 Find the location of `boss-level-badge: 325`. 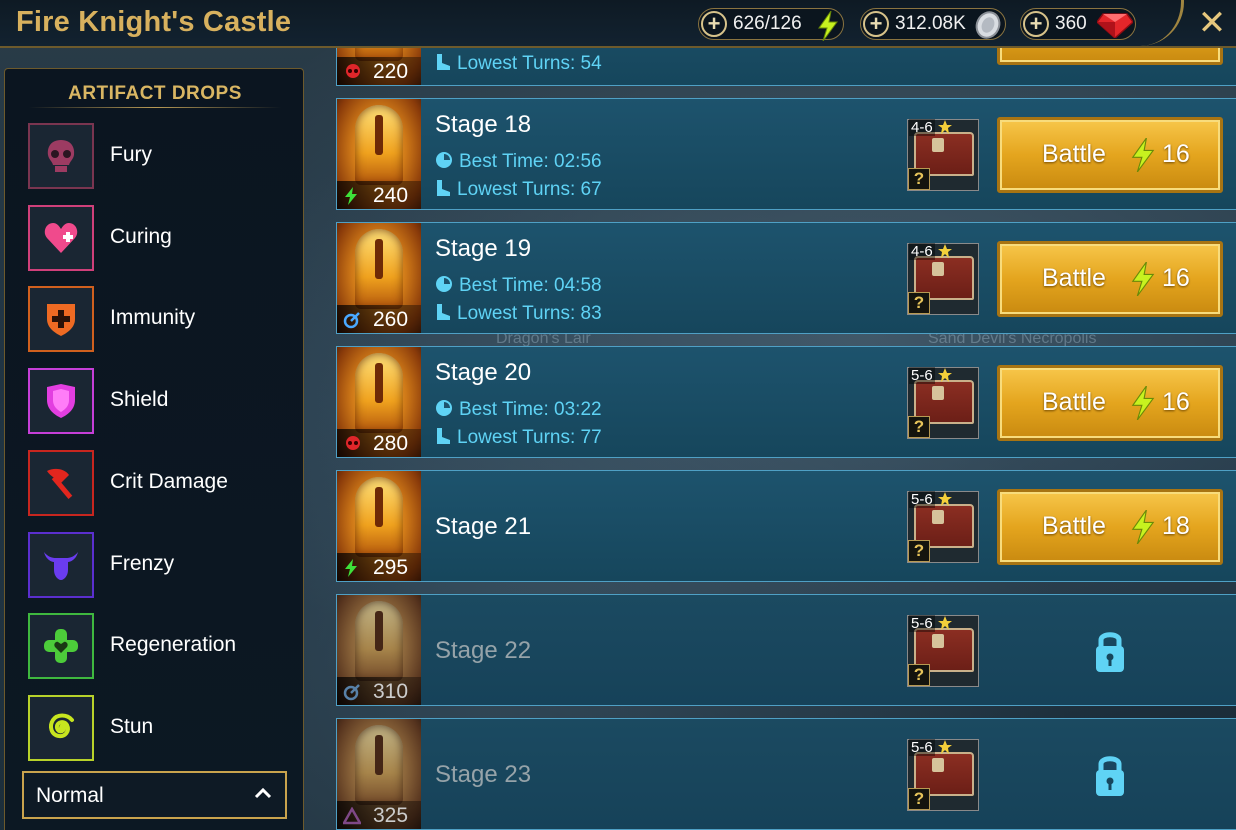

boss-level-badge: 325 is located at coordinates (379, 815).